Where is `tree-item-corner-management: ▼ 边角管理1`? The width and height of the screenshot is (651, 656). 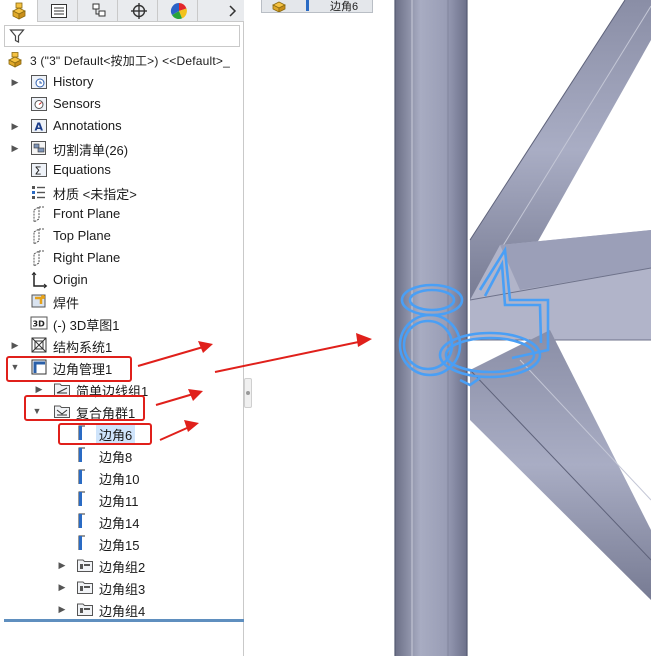
tree-item-corner-management: ▼ 边角管理1 is located at coordinates (120, 367).